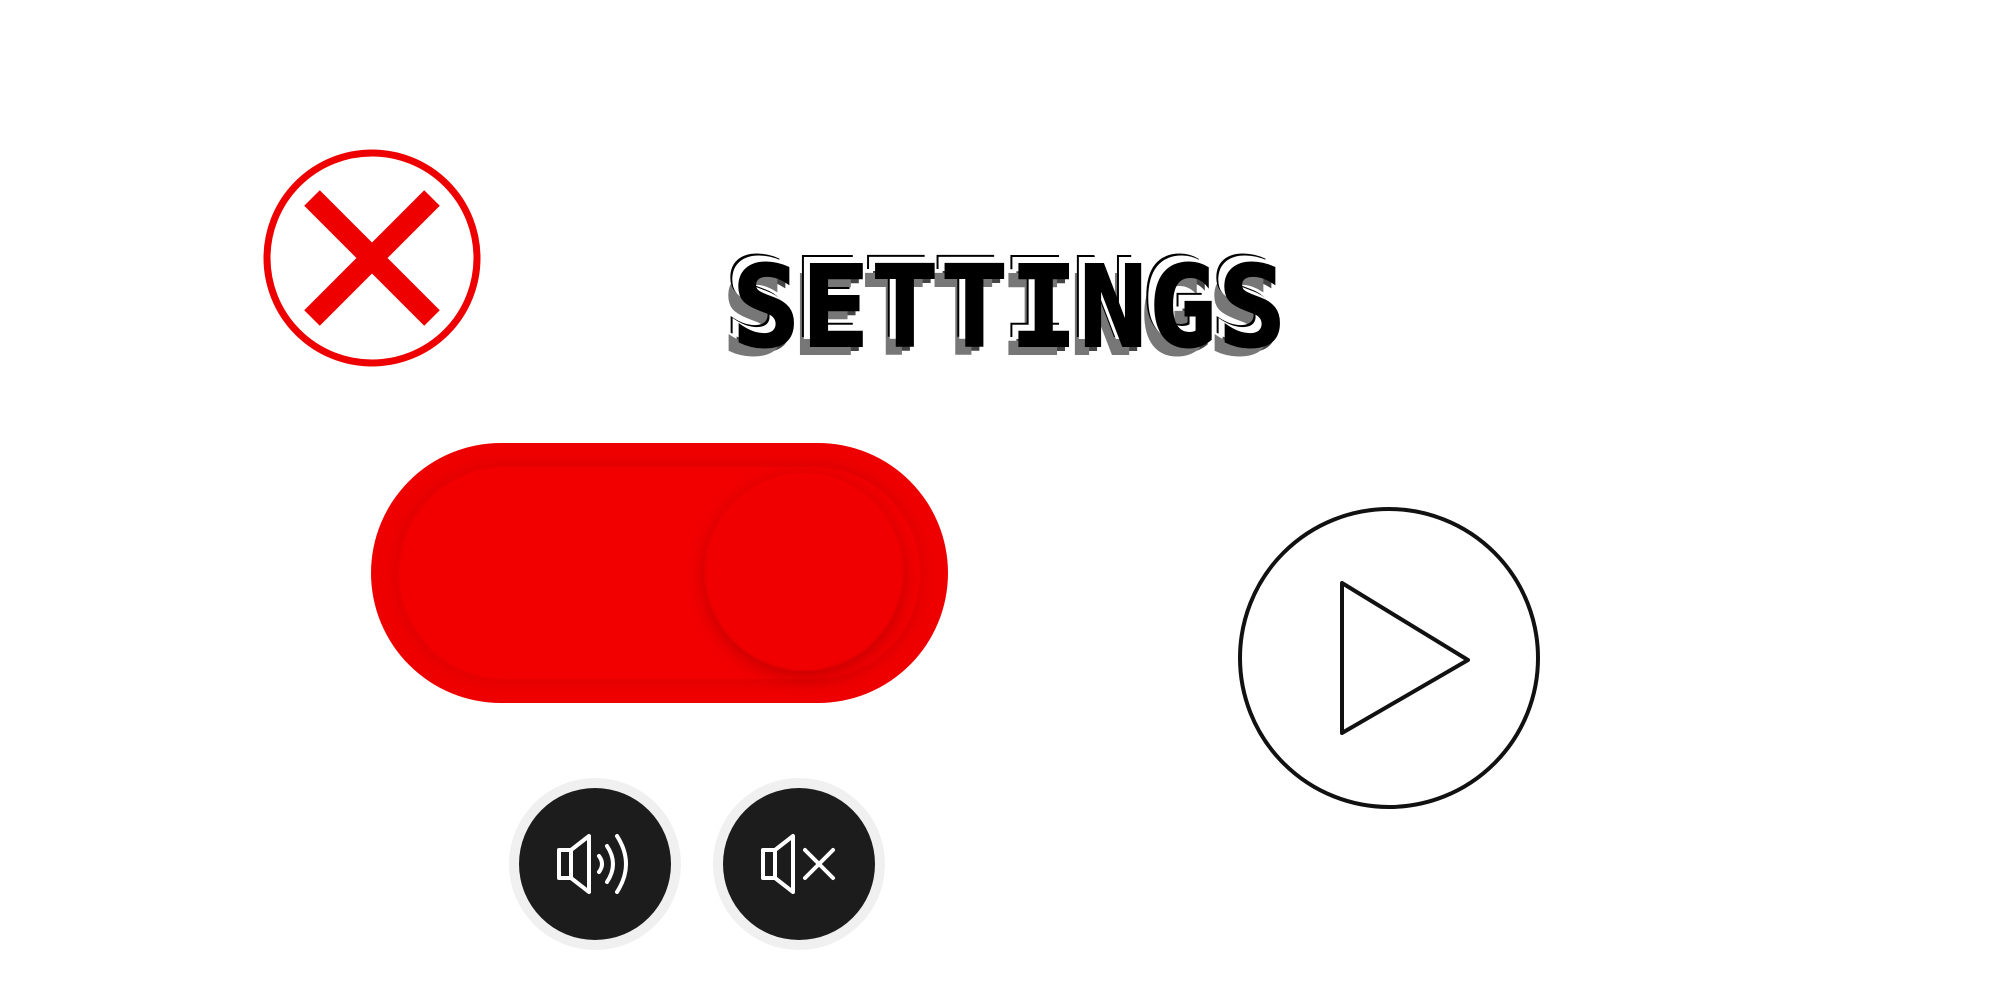  I want to click on sound-off-button-face, so click(799, 864).